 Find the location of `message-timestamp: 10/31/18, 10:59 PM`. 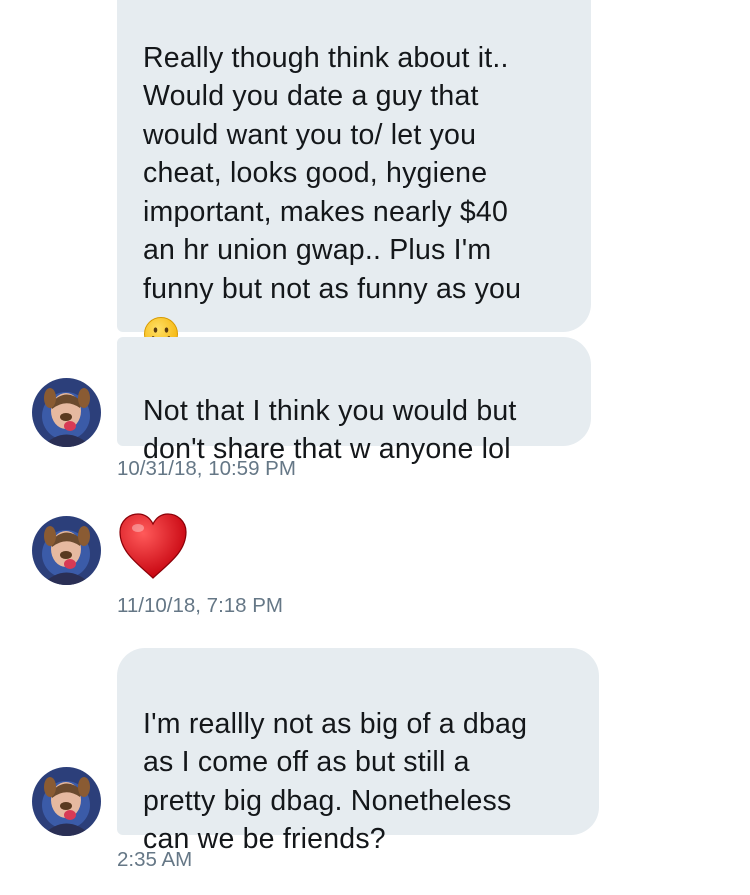

message-timestamp: 10/31/18, 10:59 PM is located at coordinates (206, 468).